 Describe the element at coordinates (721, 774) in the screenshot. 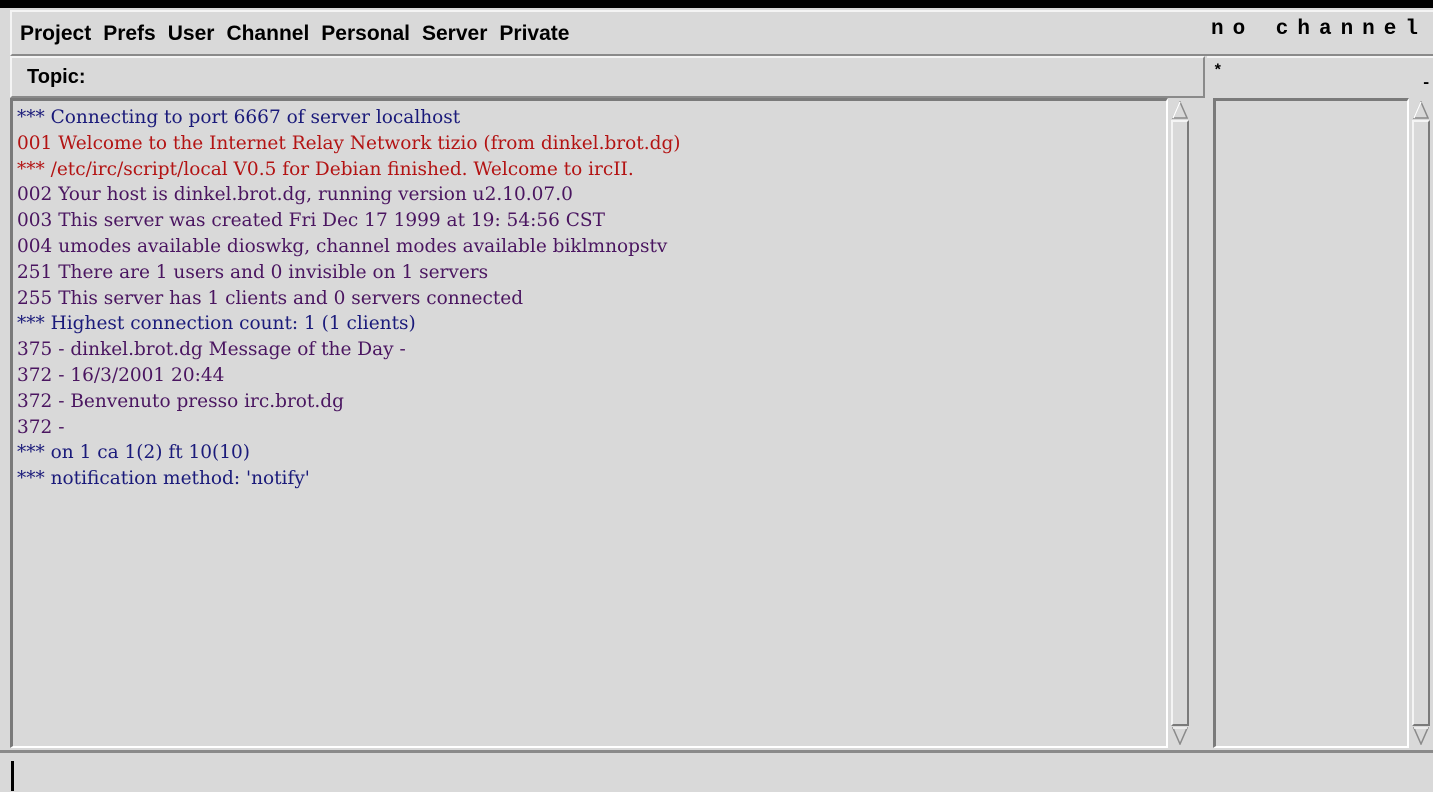

I see `command-input` at that location.